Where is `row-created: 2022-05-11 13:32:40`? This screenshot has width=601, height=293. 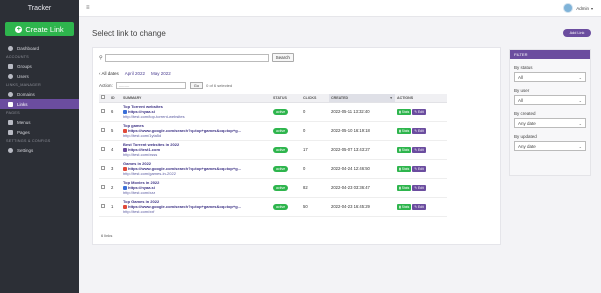
row-created: 2022-05-11 13:32:40 is located at coordinates (362, 112).